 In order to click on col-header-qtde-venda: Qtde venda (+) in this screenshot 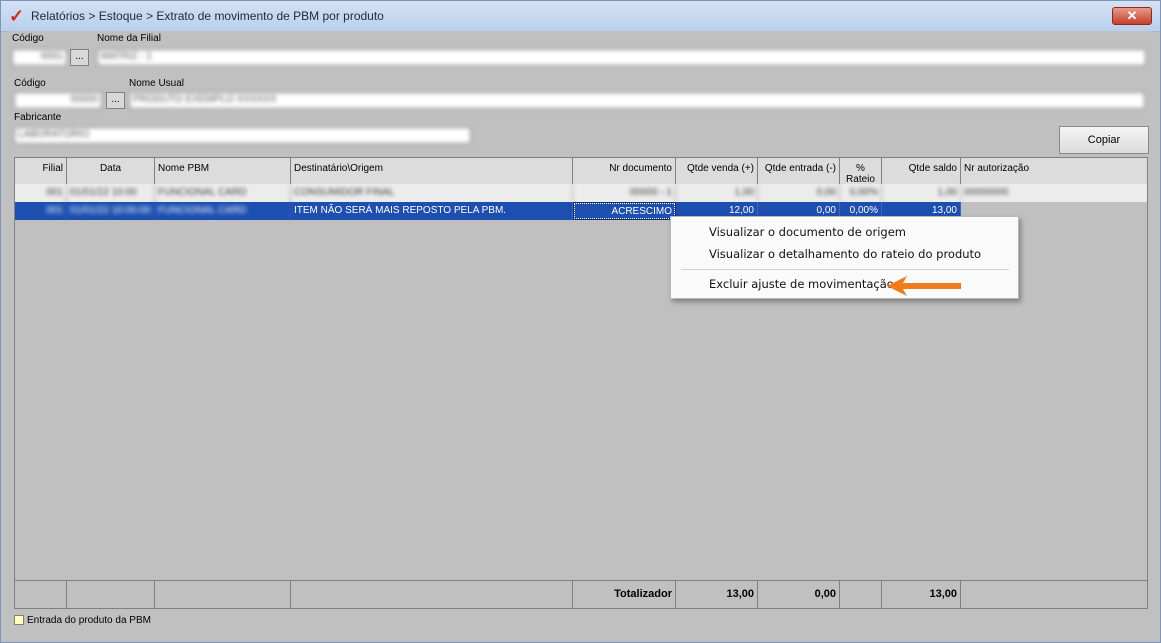, I will do `click(717, 171)`.